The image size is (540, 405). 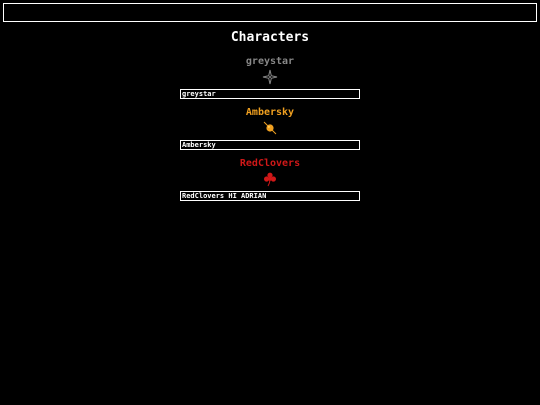 What do you see at coordinates (270, 37) in the screenshot?
I see `page-title: Characters` at bounding box center [270, 37].